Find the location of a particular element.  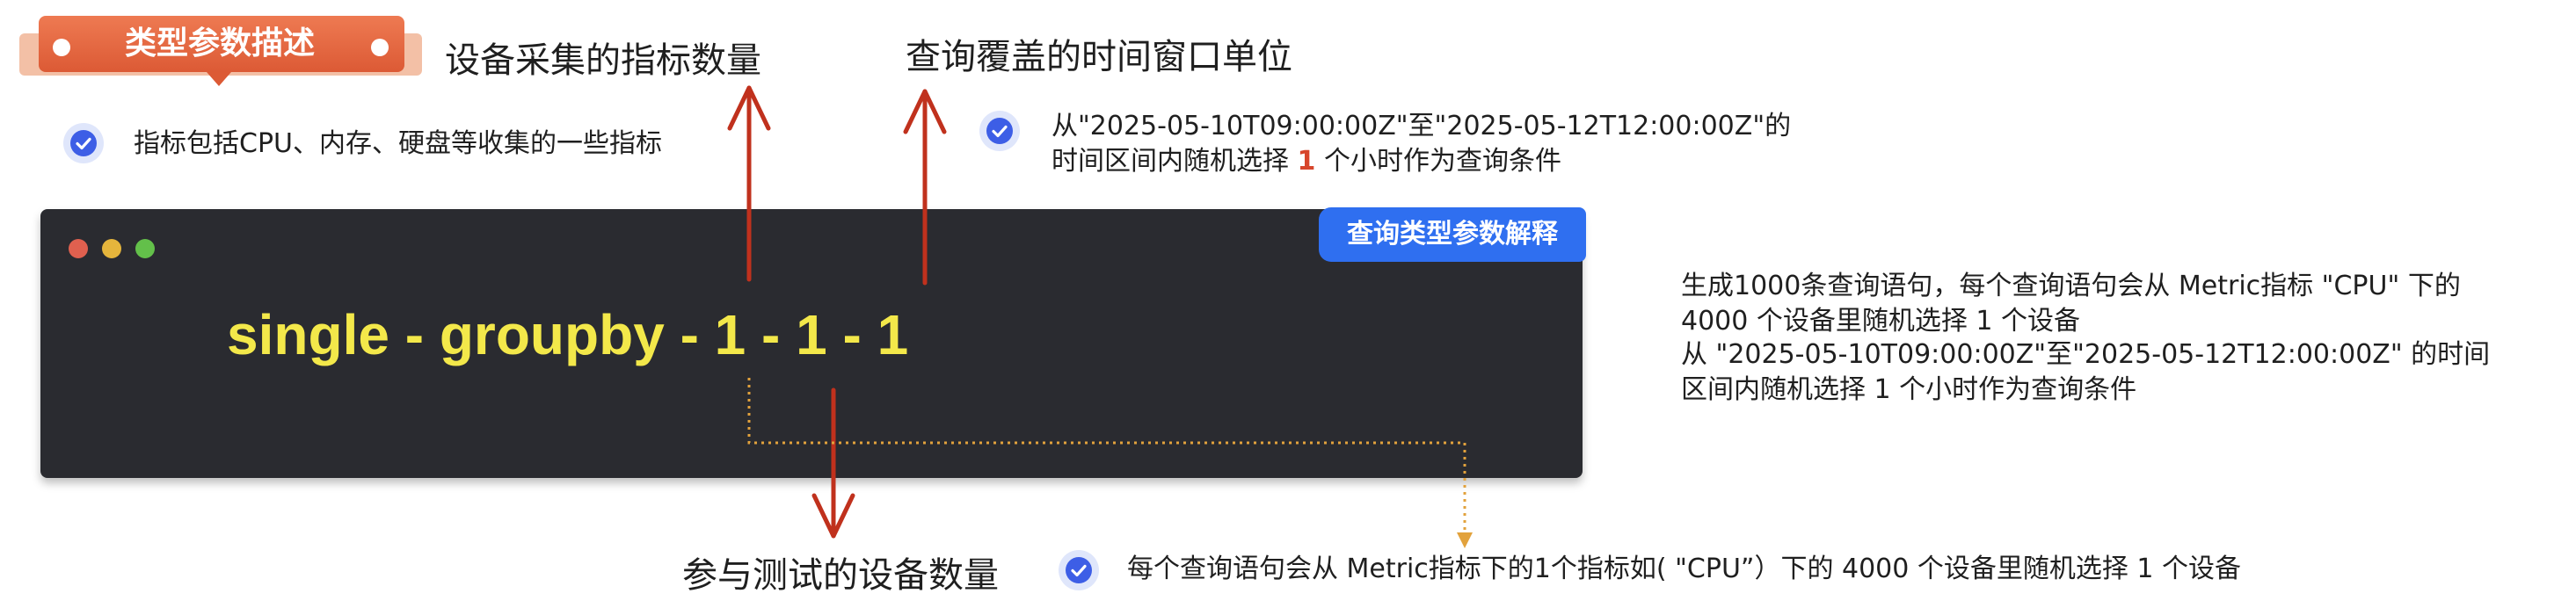

arrow-down-device-count is located at coordinates (833, 463).